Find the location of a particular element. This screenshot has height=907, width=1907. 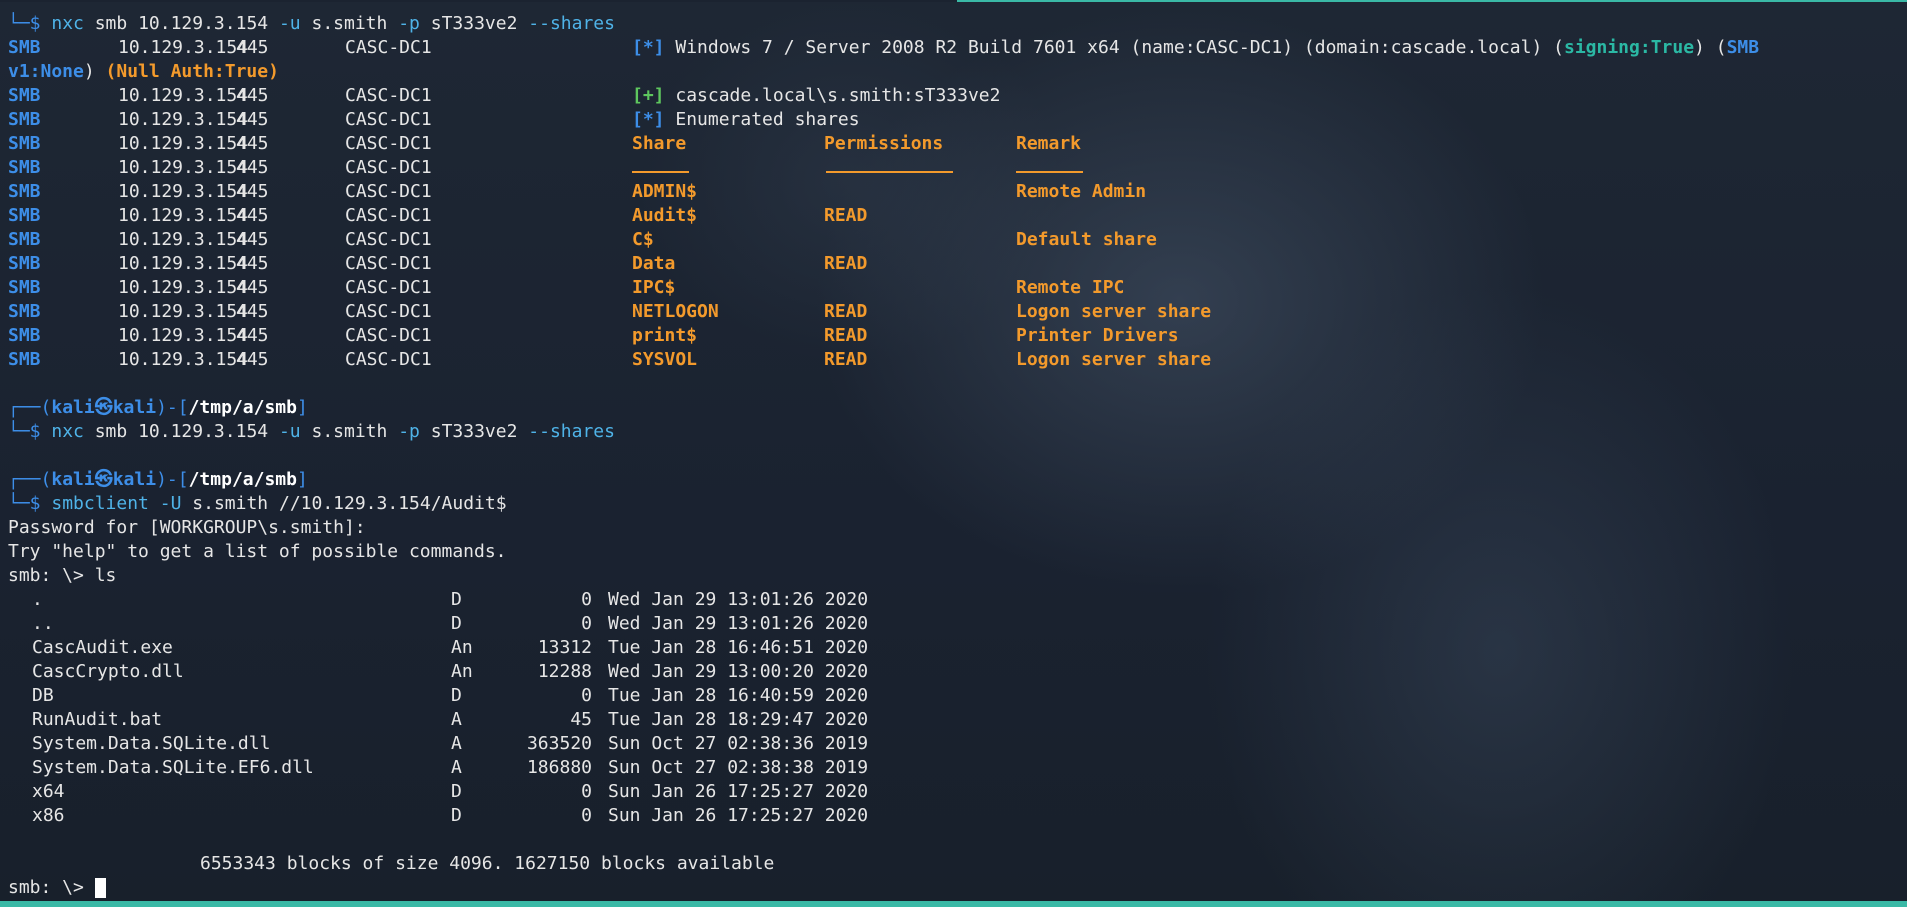

file-name: RunAudit.bat is located at coordinates (97, 719).